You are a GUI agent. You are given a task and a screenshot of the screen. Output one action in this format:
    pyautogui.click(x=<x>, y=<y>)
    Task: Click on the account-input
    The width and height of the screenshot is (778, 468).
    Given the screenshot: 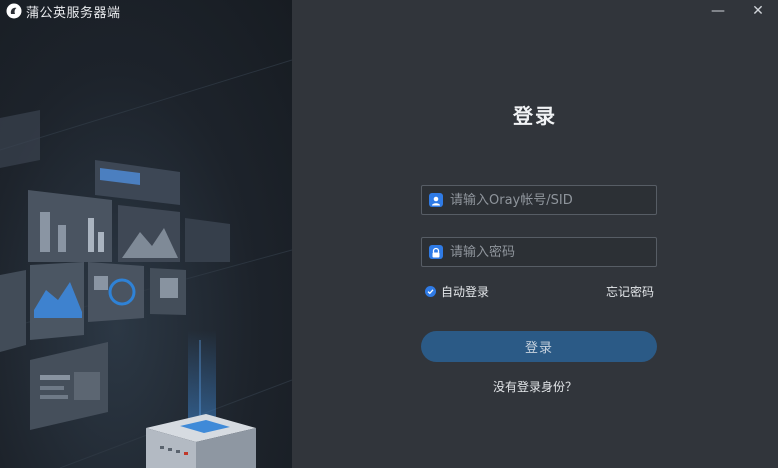 What is the action you would take?
    pyautogui.click(x=550, y=200)
    